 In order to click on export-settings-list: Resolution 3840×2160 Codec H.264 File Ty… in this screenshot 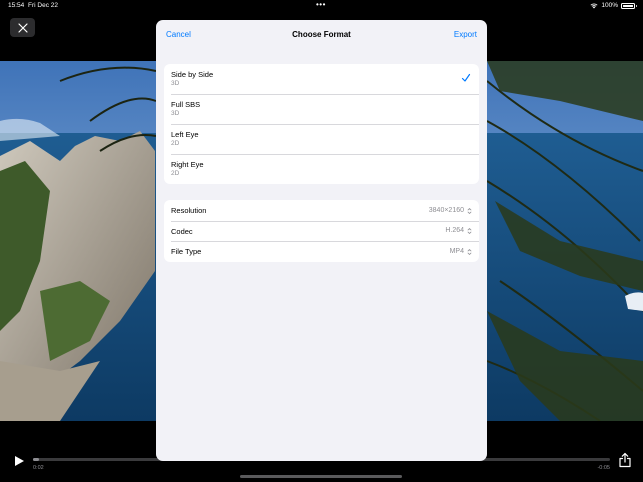, I will do `click(321, 231)`.